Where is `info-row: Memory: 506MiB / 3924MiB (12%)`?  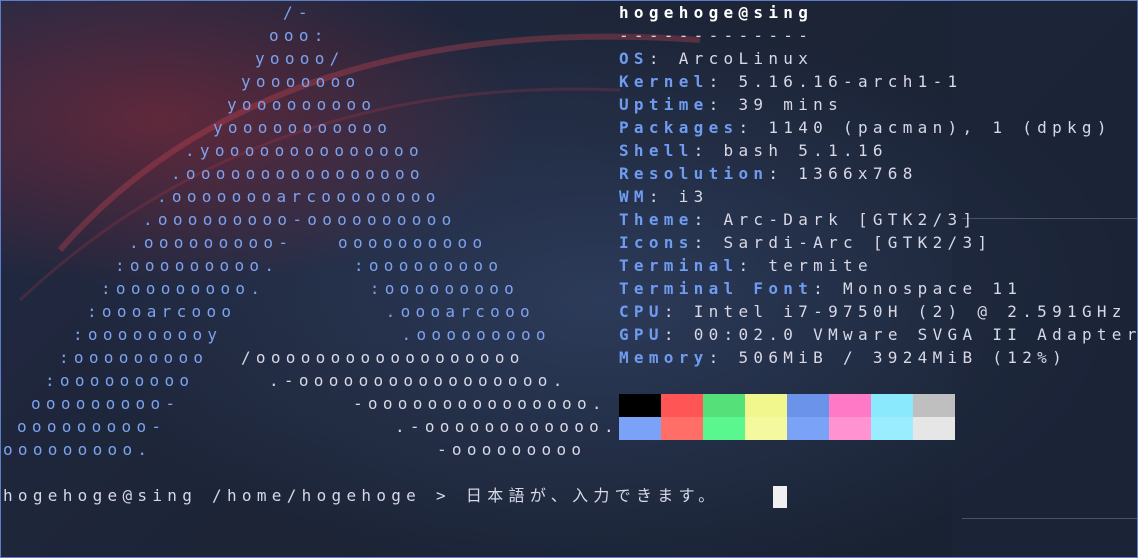 info-row: Memory: 506MiB / 3924MiB (12%) is located at coordinates (843, 358).